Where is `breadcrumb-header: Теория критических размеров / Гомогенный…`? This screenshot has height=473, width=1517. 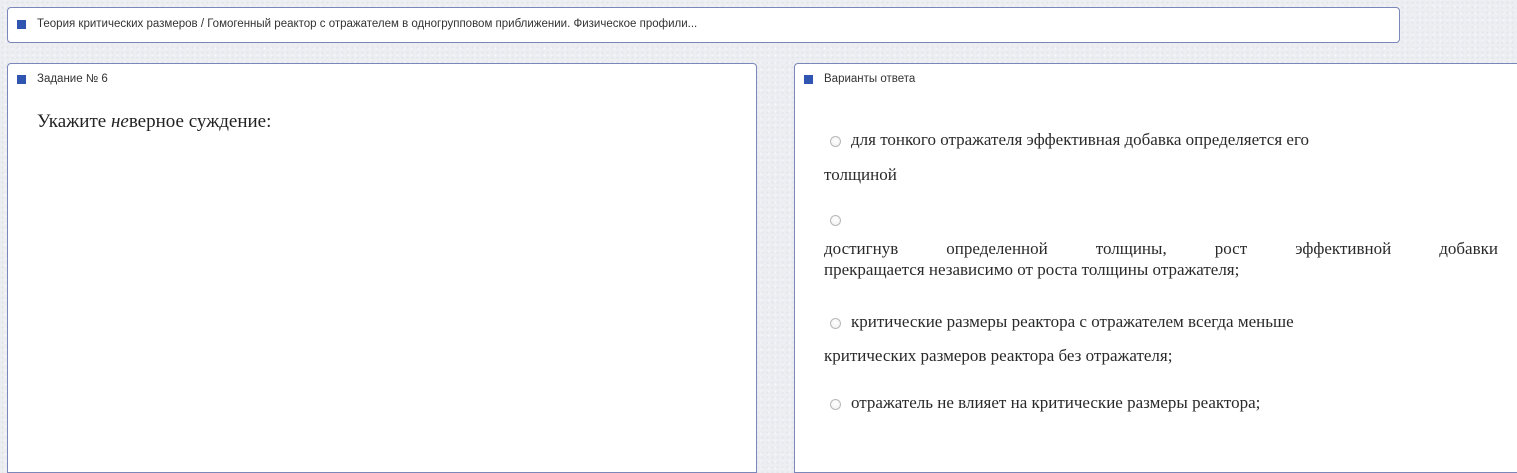 breadcrumb-header: Теория критических размеров / Гомогенный… is located at coordinates (357, 24).